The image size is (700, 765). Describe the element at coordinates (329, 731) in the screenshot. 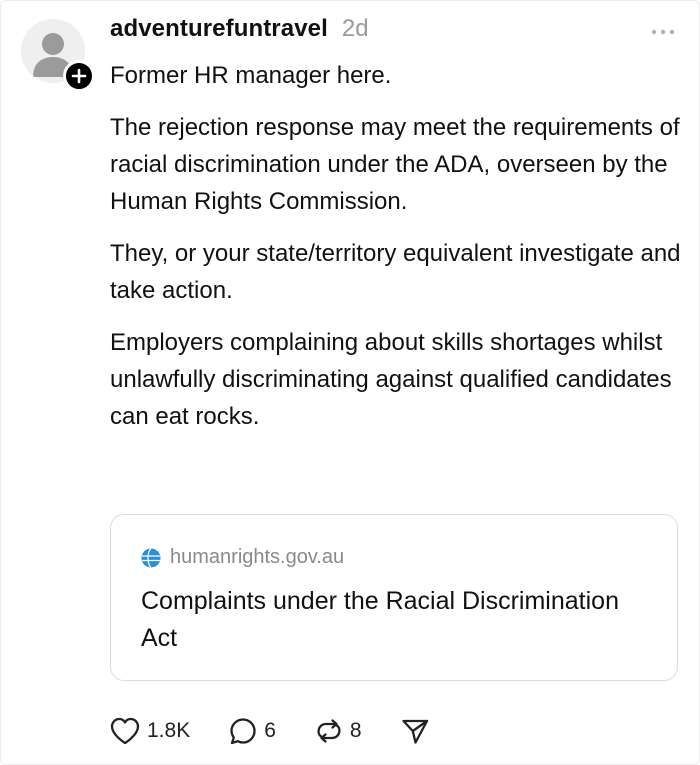

I see `repost-icon` at that location.